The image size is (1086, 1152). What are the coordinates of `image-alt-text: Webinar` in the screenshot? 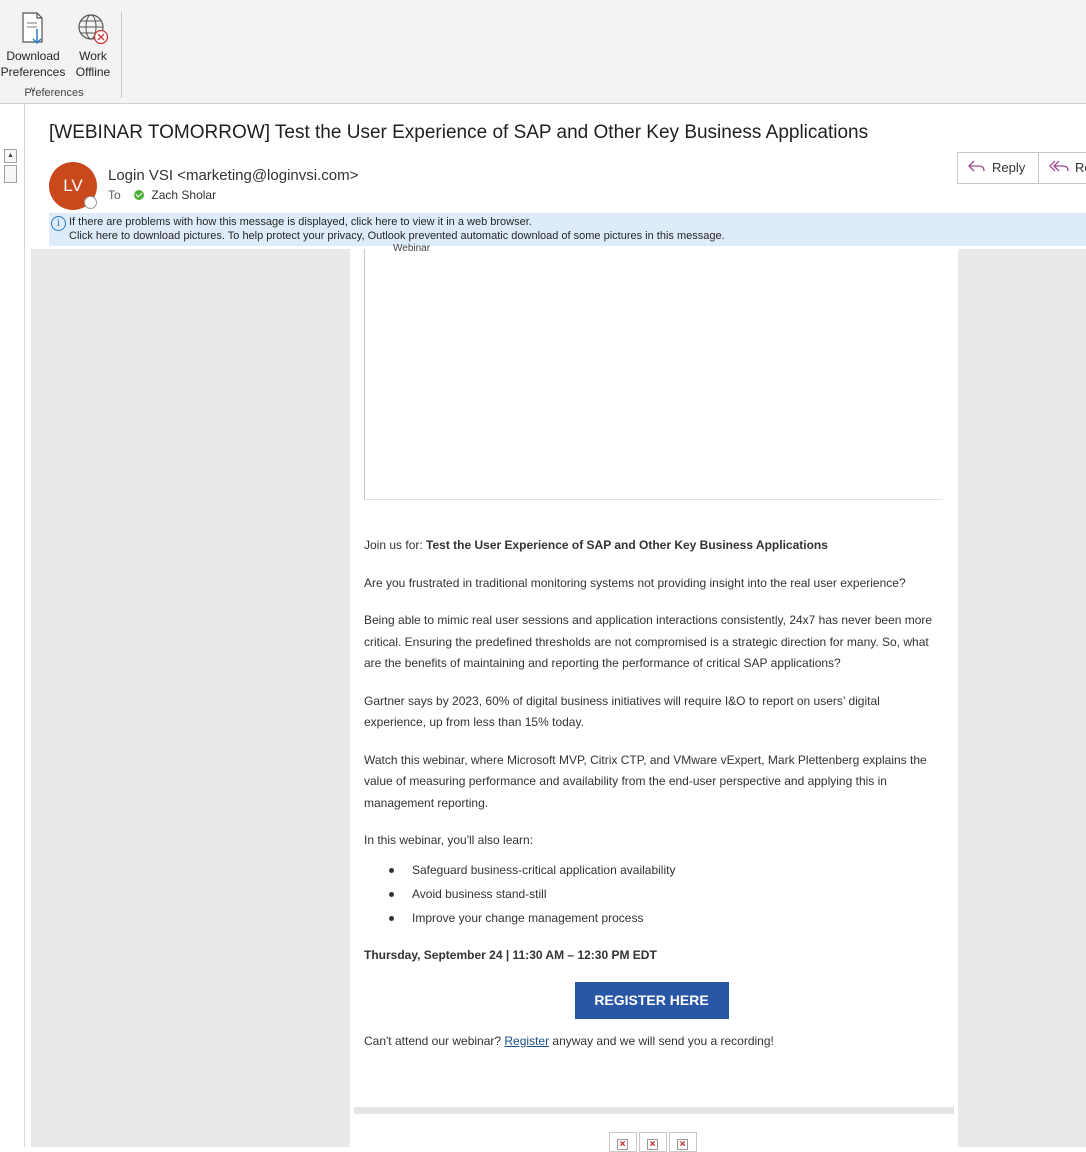 It's located at (412, 248).